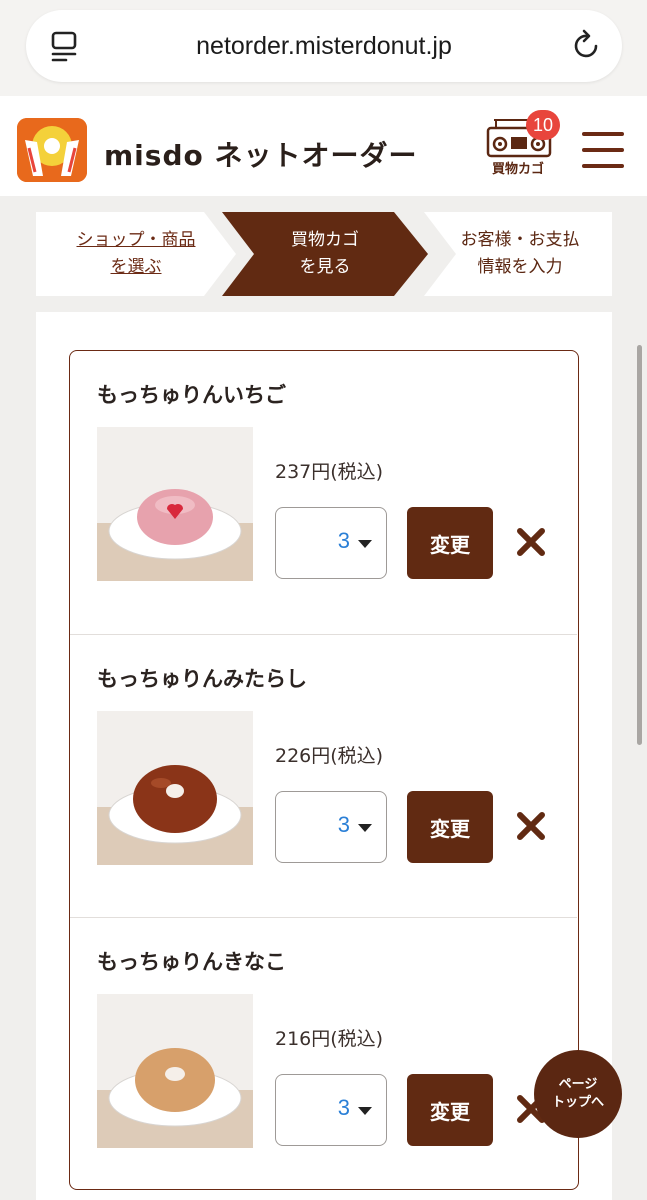  What do you see at coordinates (578, 1103) in the screenshot?
I see `page-top-line2: トップへ` at bounding box center [578, 1103].